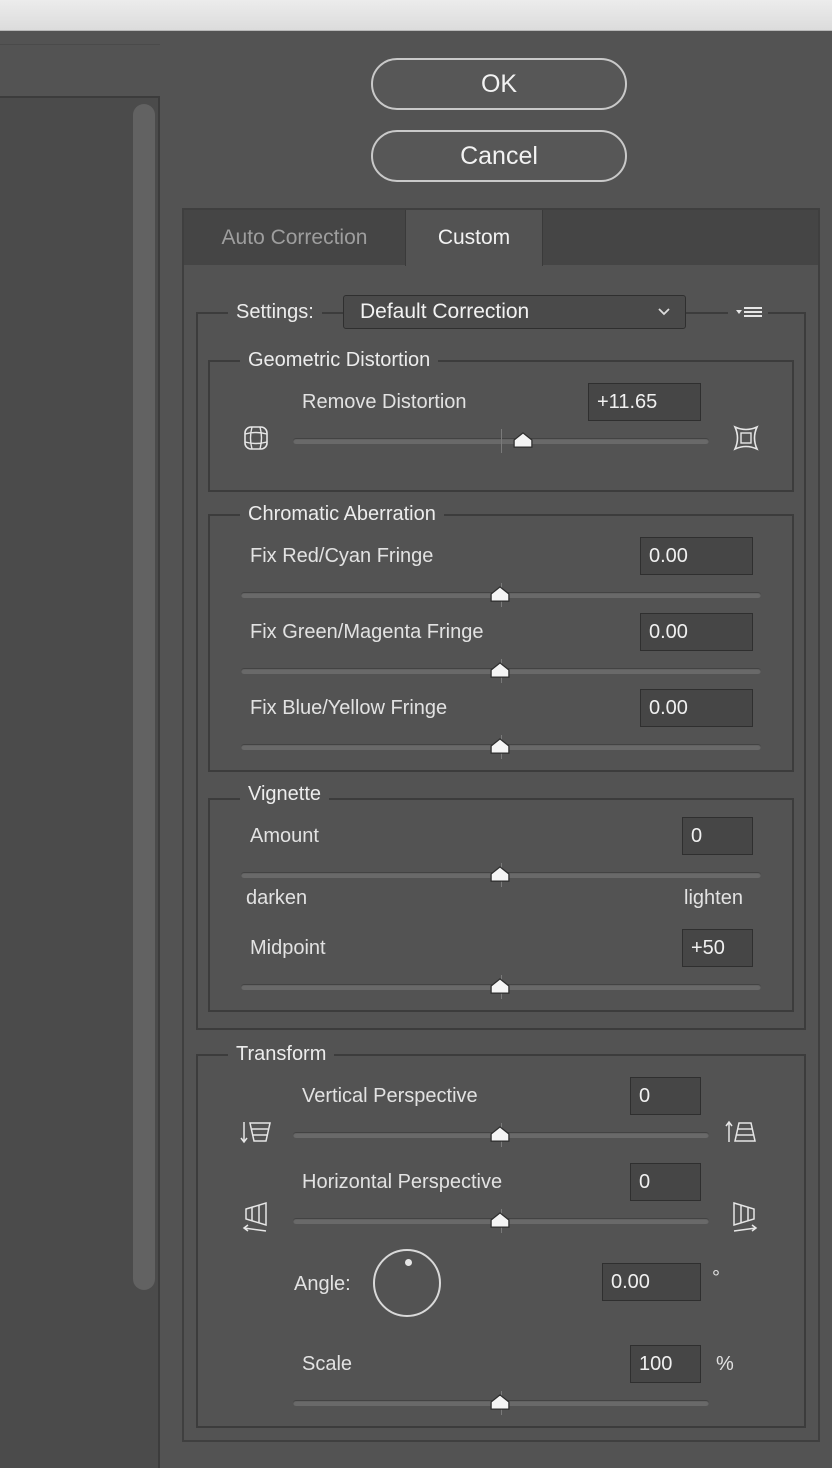 Image resolution: width=832 pixels, height=1468 pixels. I want to click on lighten-label: lighten, so click(713, 898).